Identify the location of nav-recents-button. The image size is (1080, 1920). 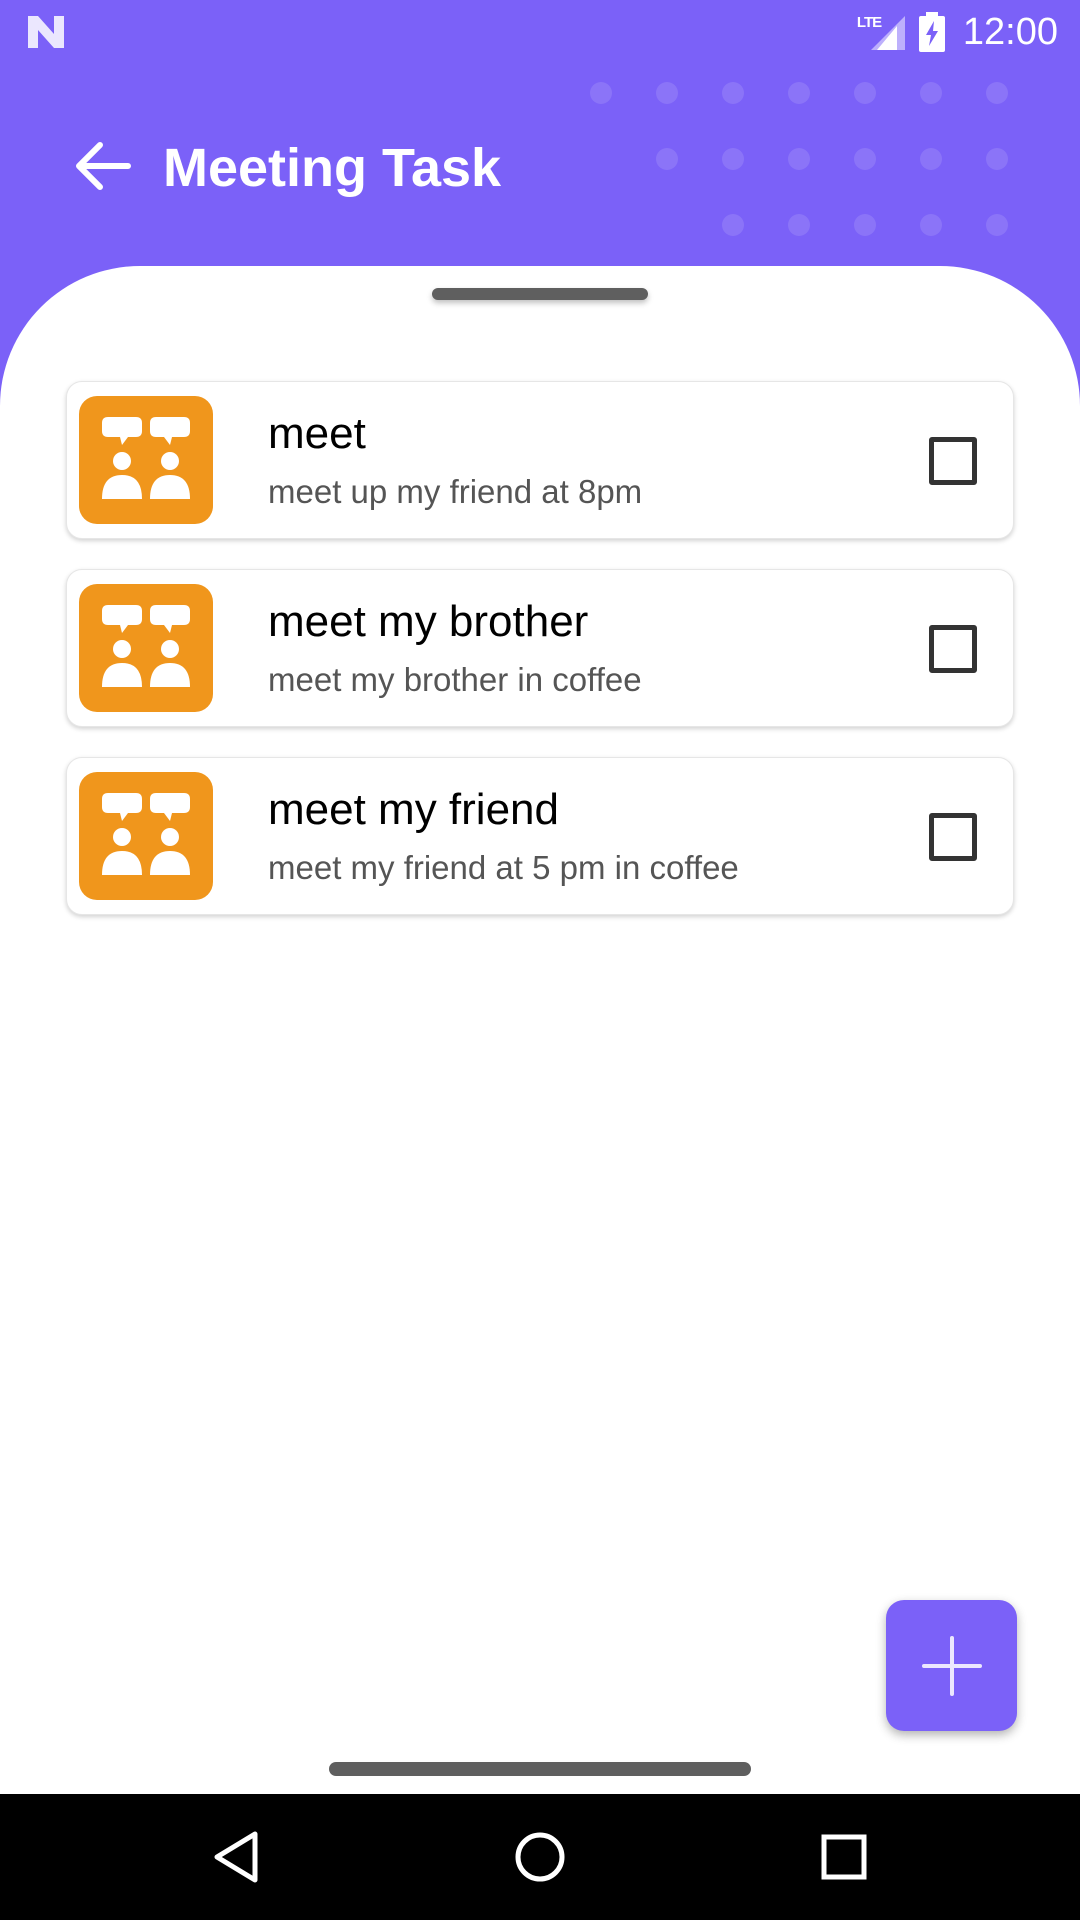
(844, 1857).